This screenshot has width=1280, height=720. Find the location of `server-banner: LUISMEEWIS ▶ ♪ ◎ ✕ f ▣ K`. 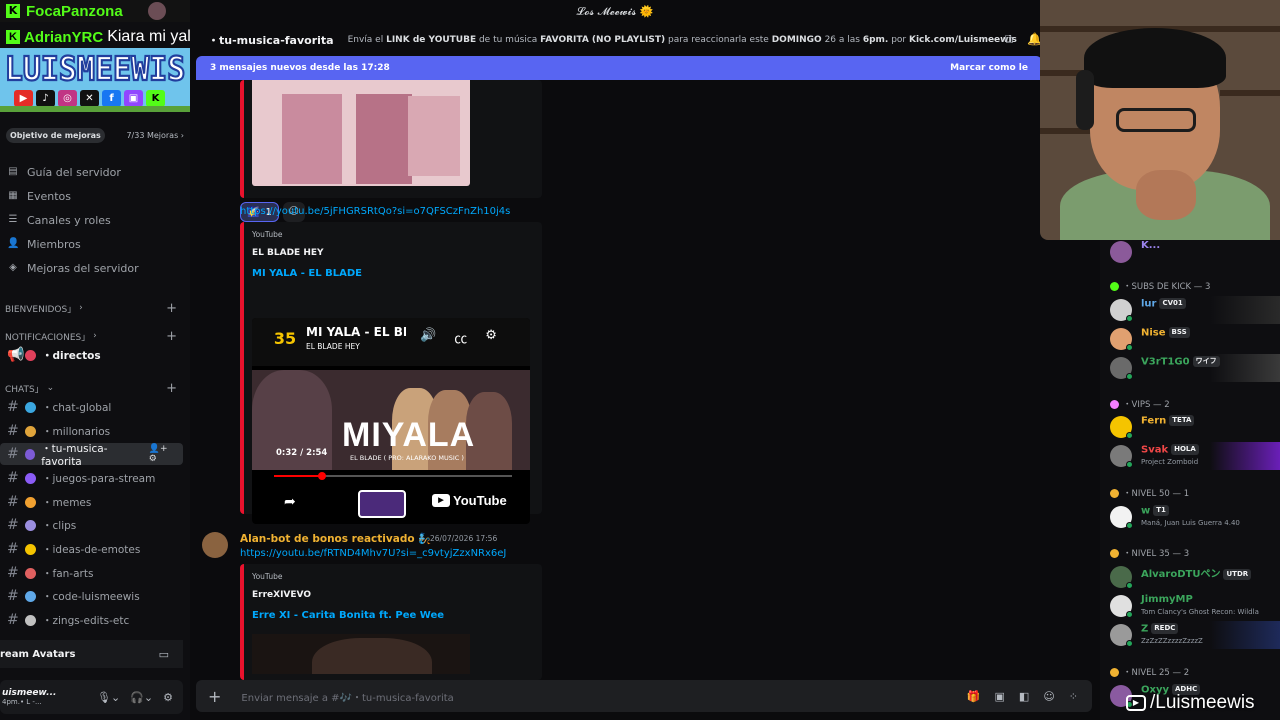

server-banner: LUISMEEWIS ▶ ♪ ◎ ✕ f ▣ K is located at coordinates (95, 80).